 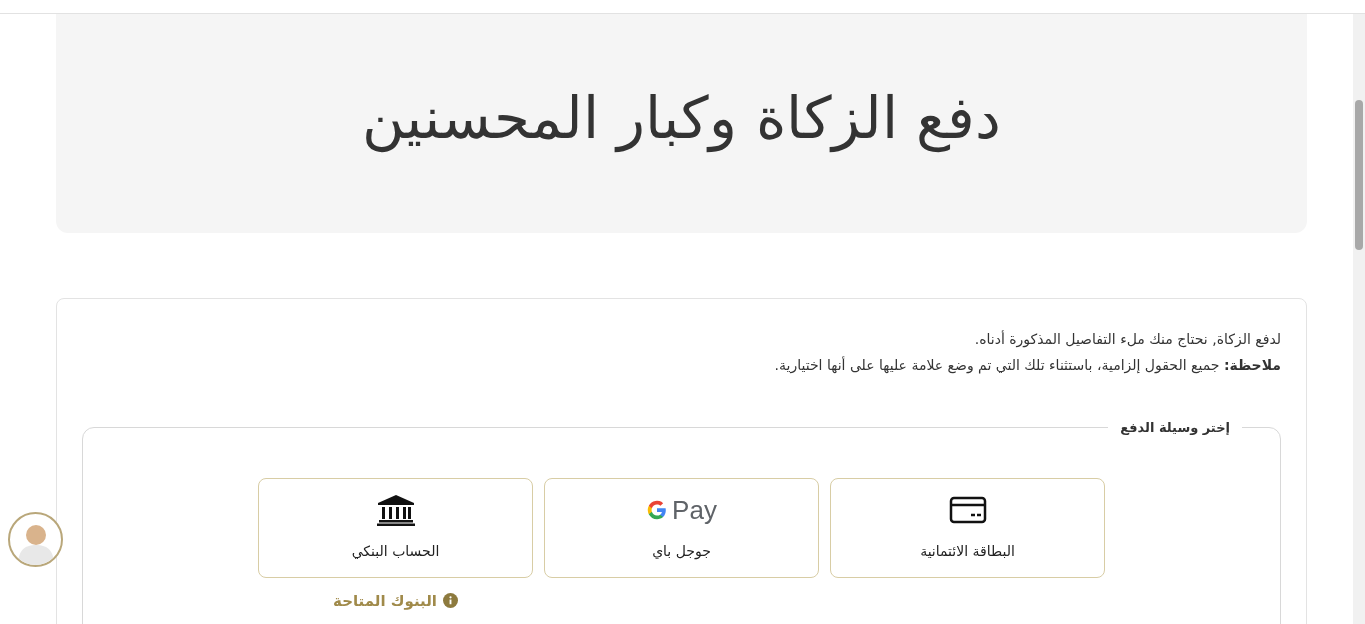 I want to click on intro-text: لدفع الزكاة, نحتاج منك ملء التفاصيل المذكورة أدناه., so click(x=1127, y=339).